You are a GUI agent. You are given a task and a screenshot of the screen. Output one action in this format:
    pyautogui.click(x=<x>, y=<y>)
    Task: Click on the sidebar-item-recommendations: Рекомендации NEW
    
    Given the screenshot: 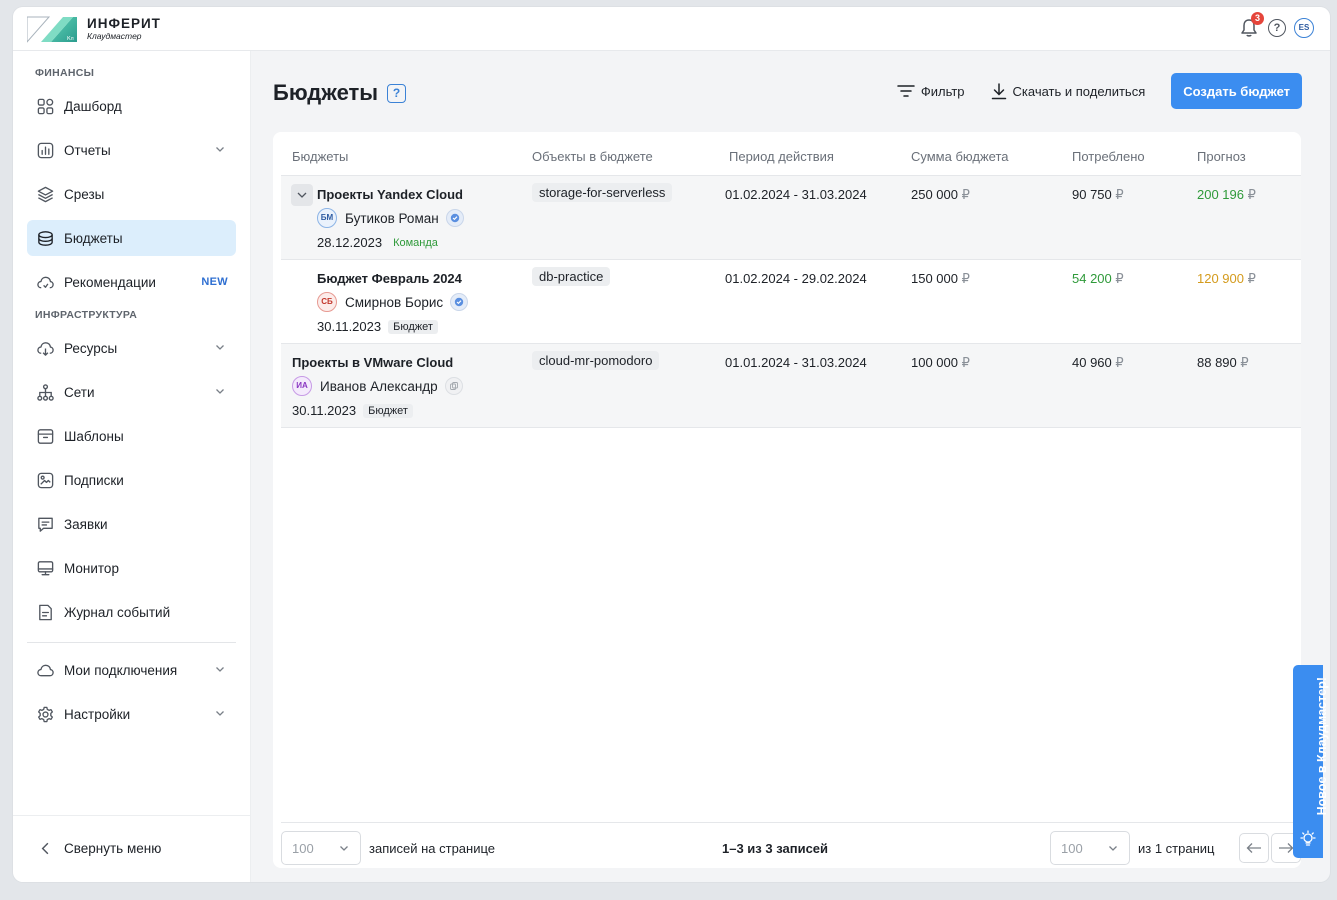 What is the action you would take?
    pyautogui.click(x=131, y=282)
    